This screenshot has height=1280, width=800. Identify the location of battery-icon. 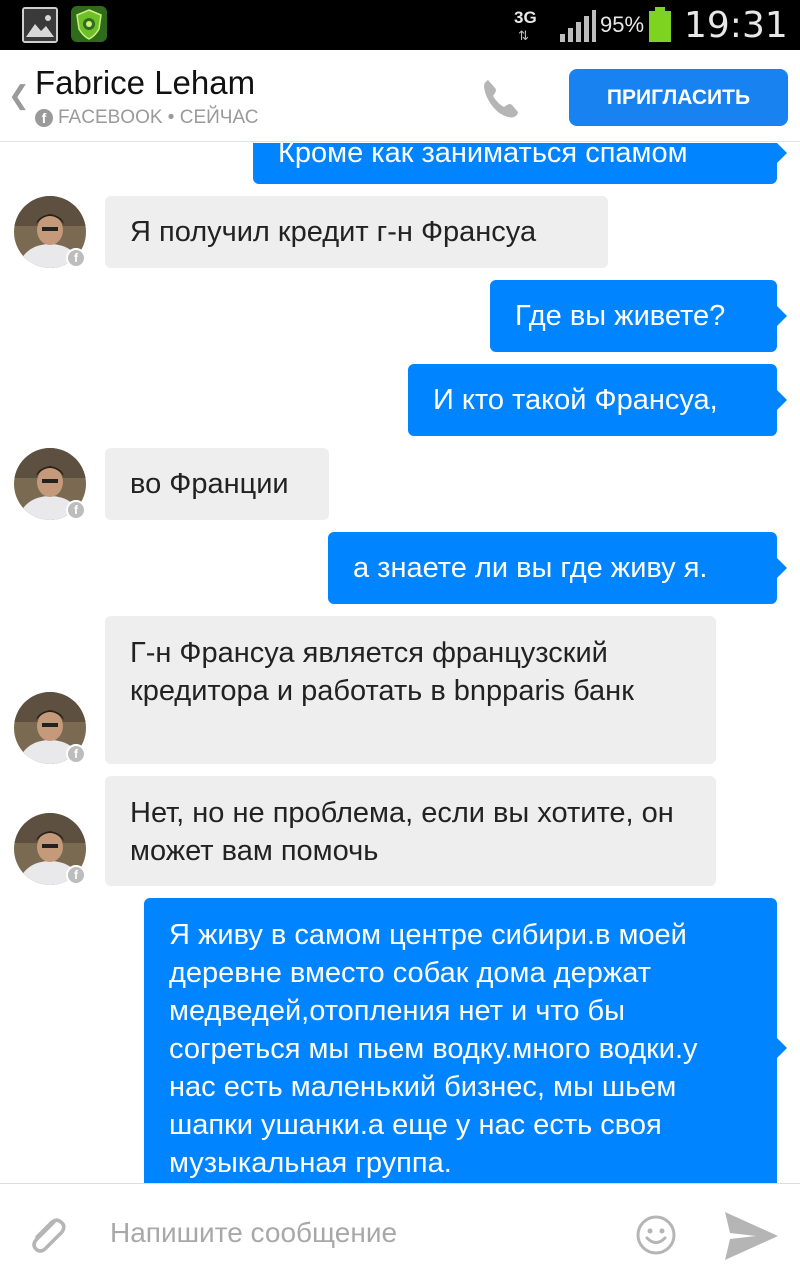
(660, 24).